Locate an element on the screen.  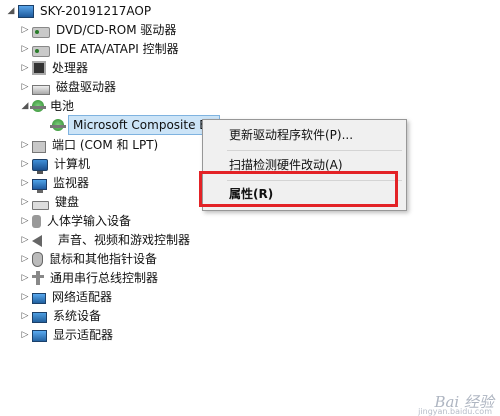
battery-icon is located at coordinates (38, 106).